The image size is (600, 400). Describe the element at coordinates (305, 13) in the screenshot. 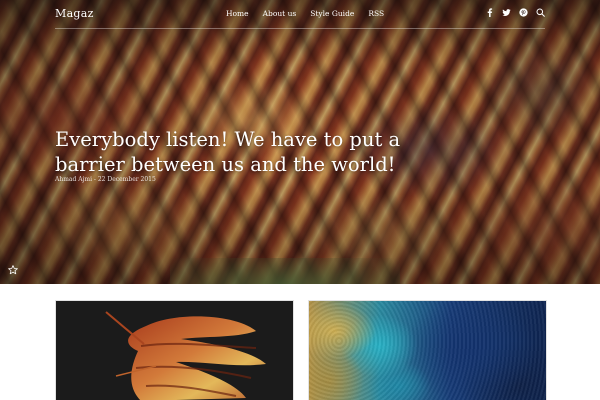

I see `nav-menu: Home About us Style Guide RSS` at that location.